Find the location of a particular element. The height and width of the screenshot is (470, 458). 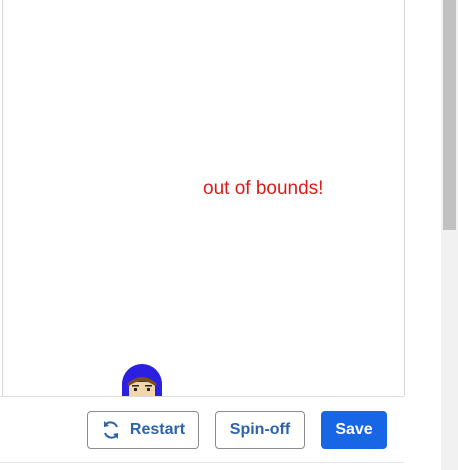

spin-off-button: Spin-off is located at coordinates (260, 430).